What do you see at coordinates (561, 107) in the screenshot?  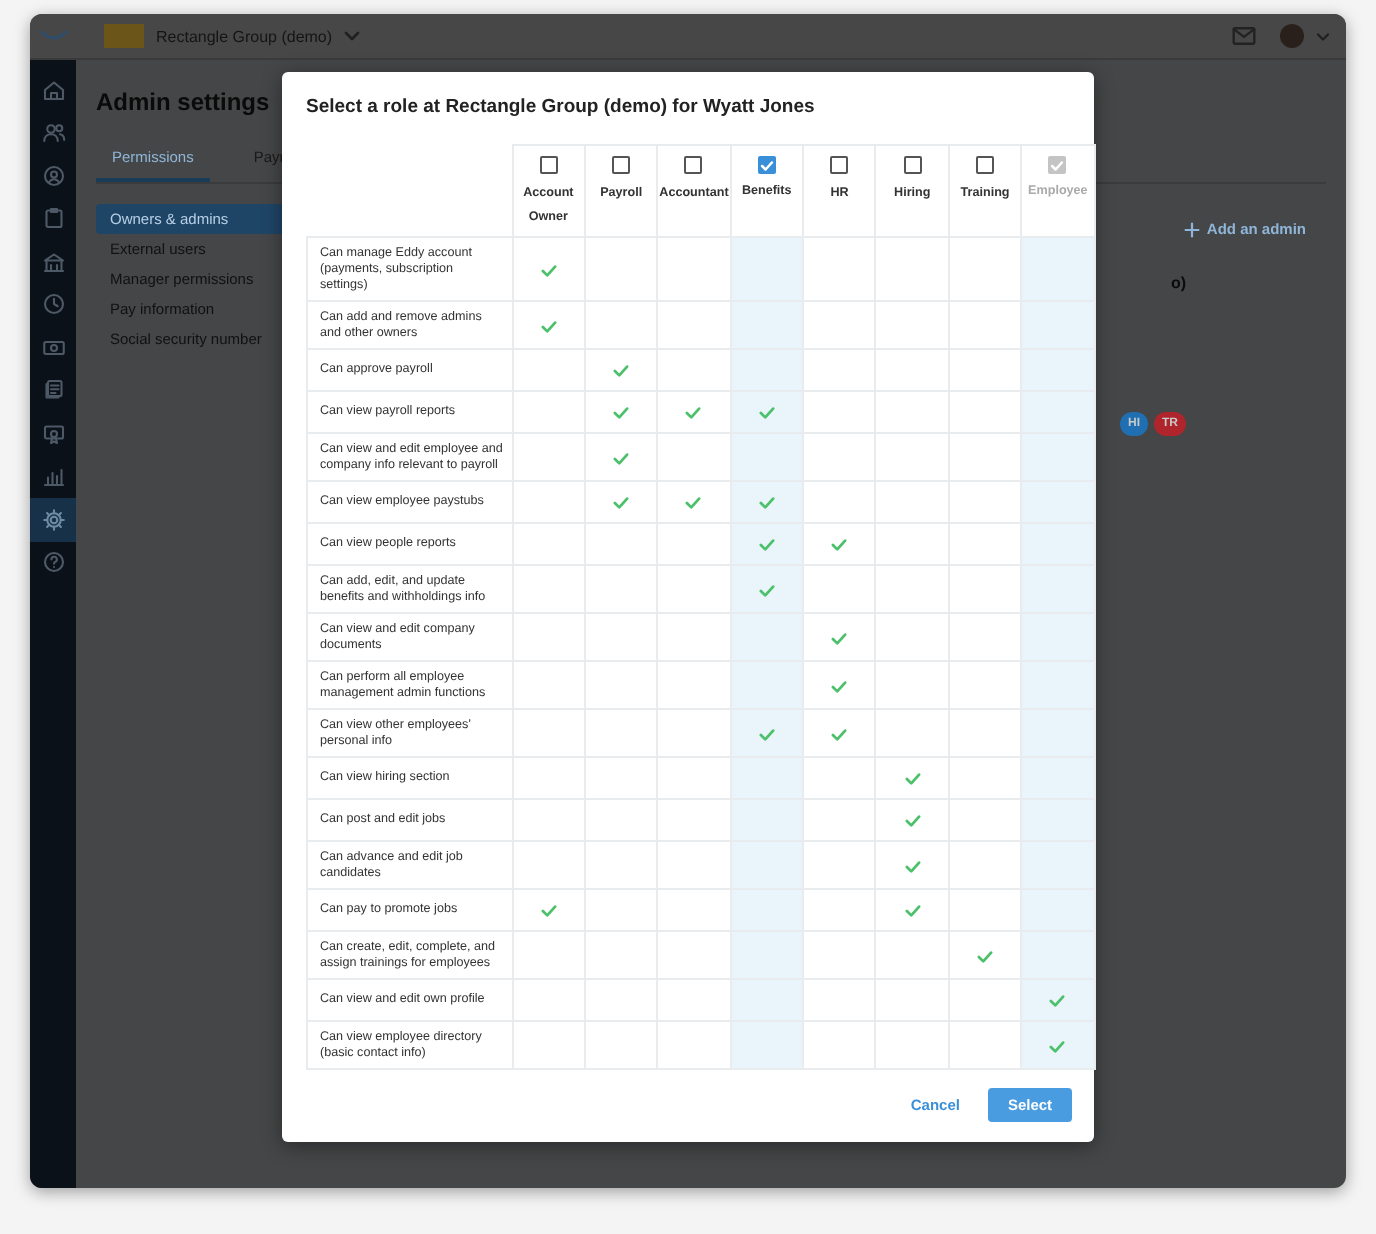 I see `dialog-title: Select a role at Rectangle Group (demo) for Wyatt Jones` at bounding box center [561, 107].